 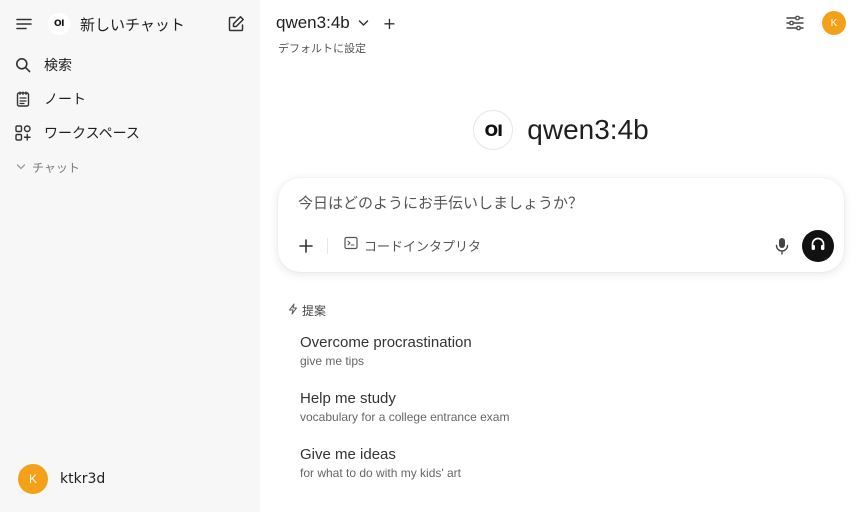 I want to click on new-chat-edit-icon, so click(x=236, y=24).